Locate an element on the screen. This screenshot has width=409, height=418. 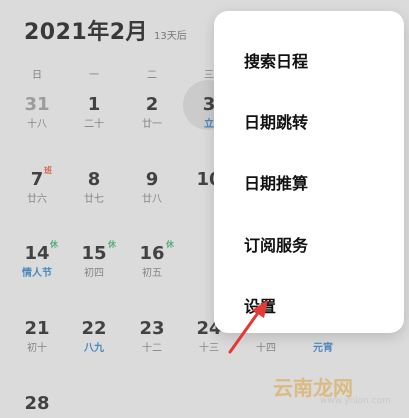
watermark-url: www.ynlon.com is located at coordinates (355, 401).